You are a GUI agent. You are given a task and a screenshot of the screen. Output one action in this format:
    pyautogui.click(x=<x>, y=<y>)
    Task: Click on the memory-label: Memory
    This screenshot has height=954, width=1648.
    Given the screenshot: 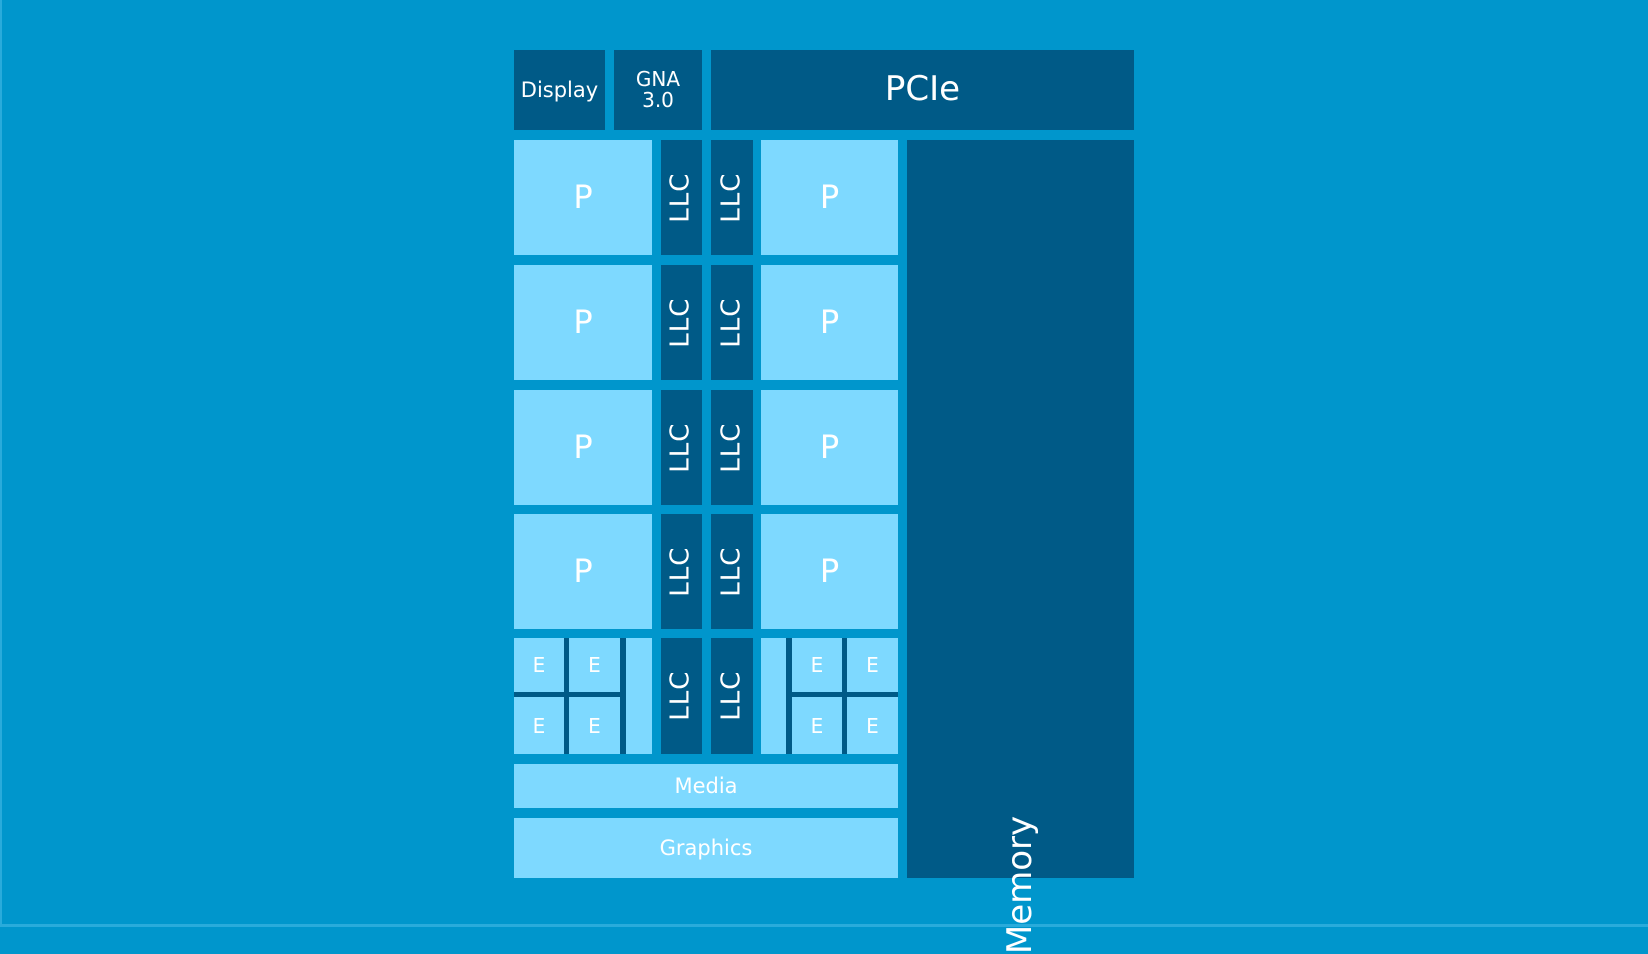 What is the action you would take?
    pyautogui.click(x=1019, y=884)
    